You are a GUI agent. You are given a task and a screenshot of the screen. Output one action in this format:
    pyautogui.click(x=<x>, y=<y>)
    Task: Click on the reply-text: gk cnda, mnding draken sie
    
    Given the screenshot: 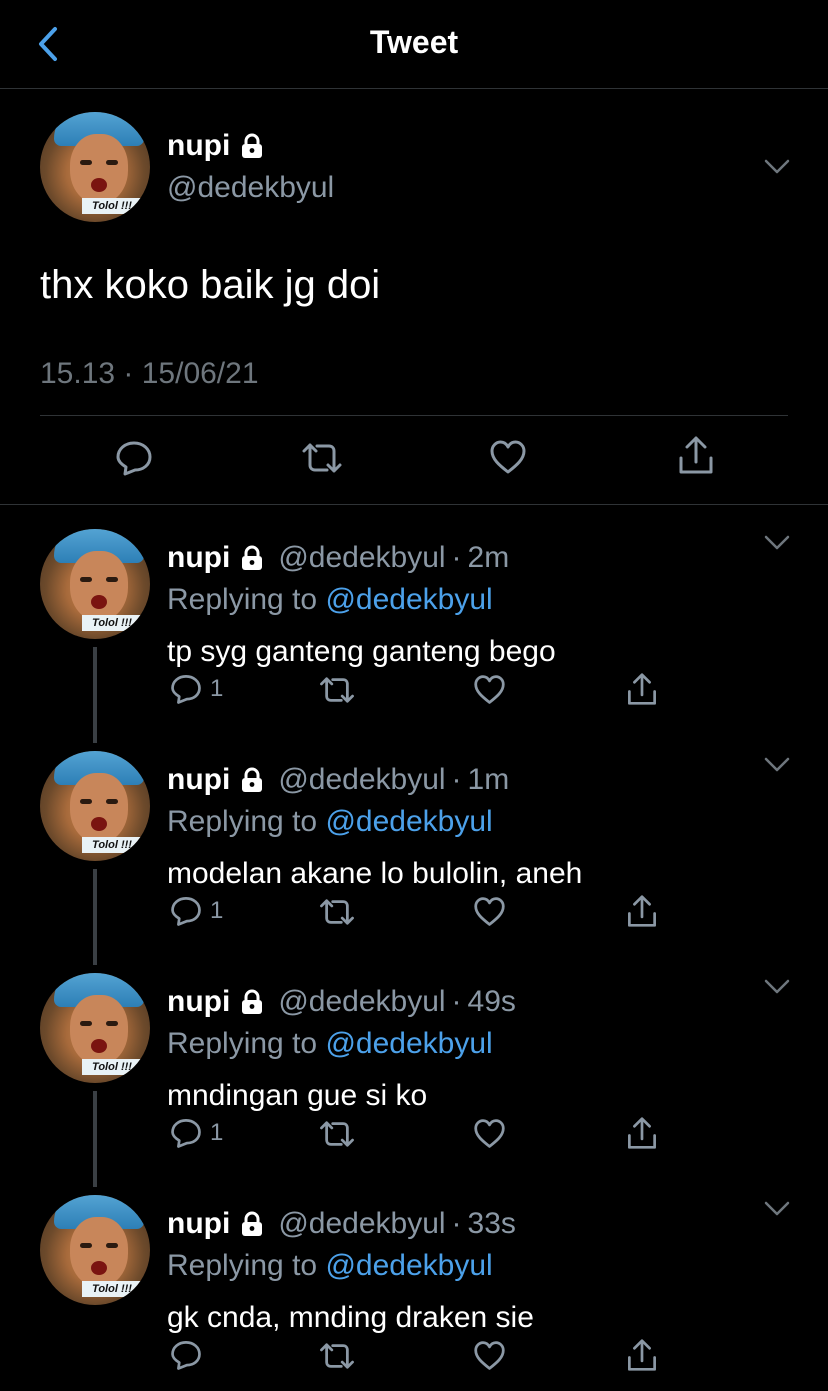 What is the action you would take?
    pyautogui.click(x=350, y=1317)
    